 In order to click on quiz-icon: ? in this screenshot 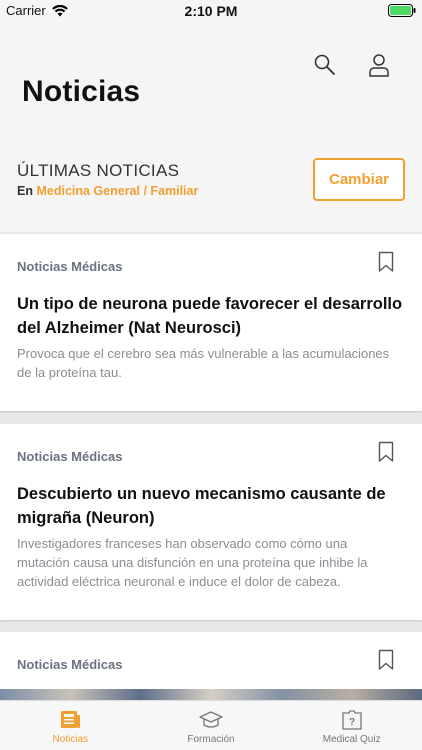, I will do `click(352, 720)`.